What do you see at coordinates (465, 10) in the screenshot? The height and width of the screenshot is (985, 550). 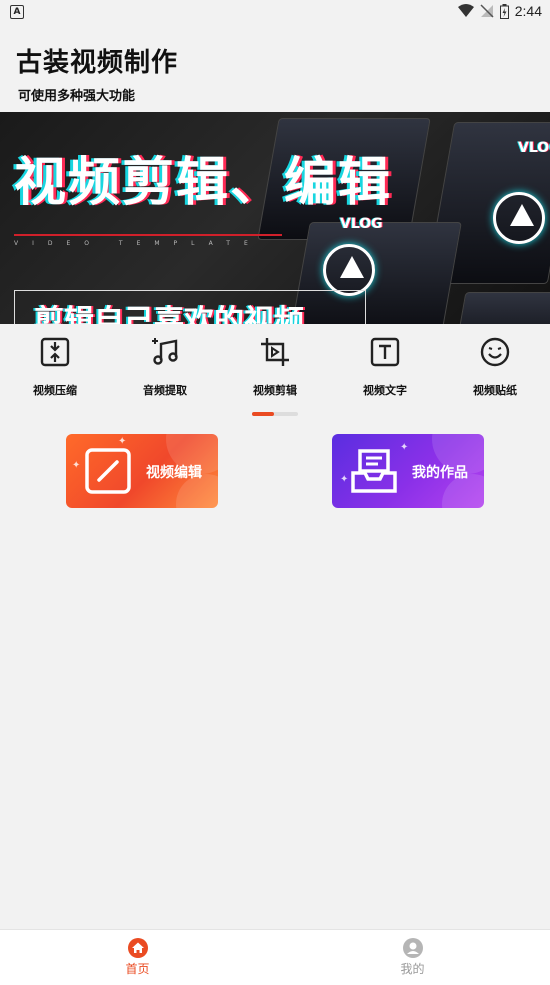 I see `wifi-icon` at bounding box center [465, 10].